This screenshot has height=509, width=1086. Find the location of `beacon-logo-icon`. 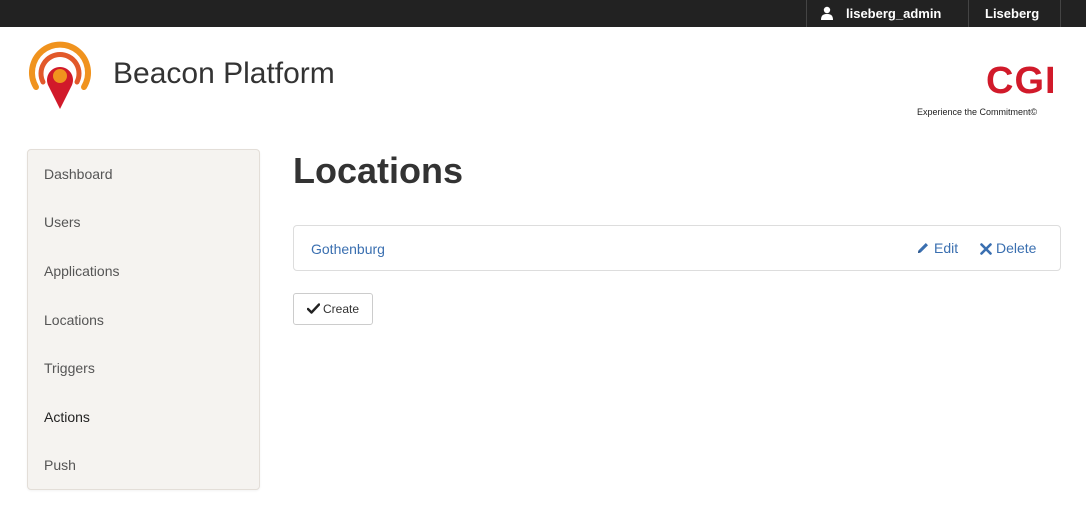

beacon-logo-icon is located at coordinates (60, 75).